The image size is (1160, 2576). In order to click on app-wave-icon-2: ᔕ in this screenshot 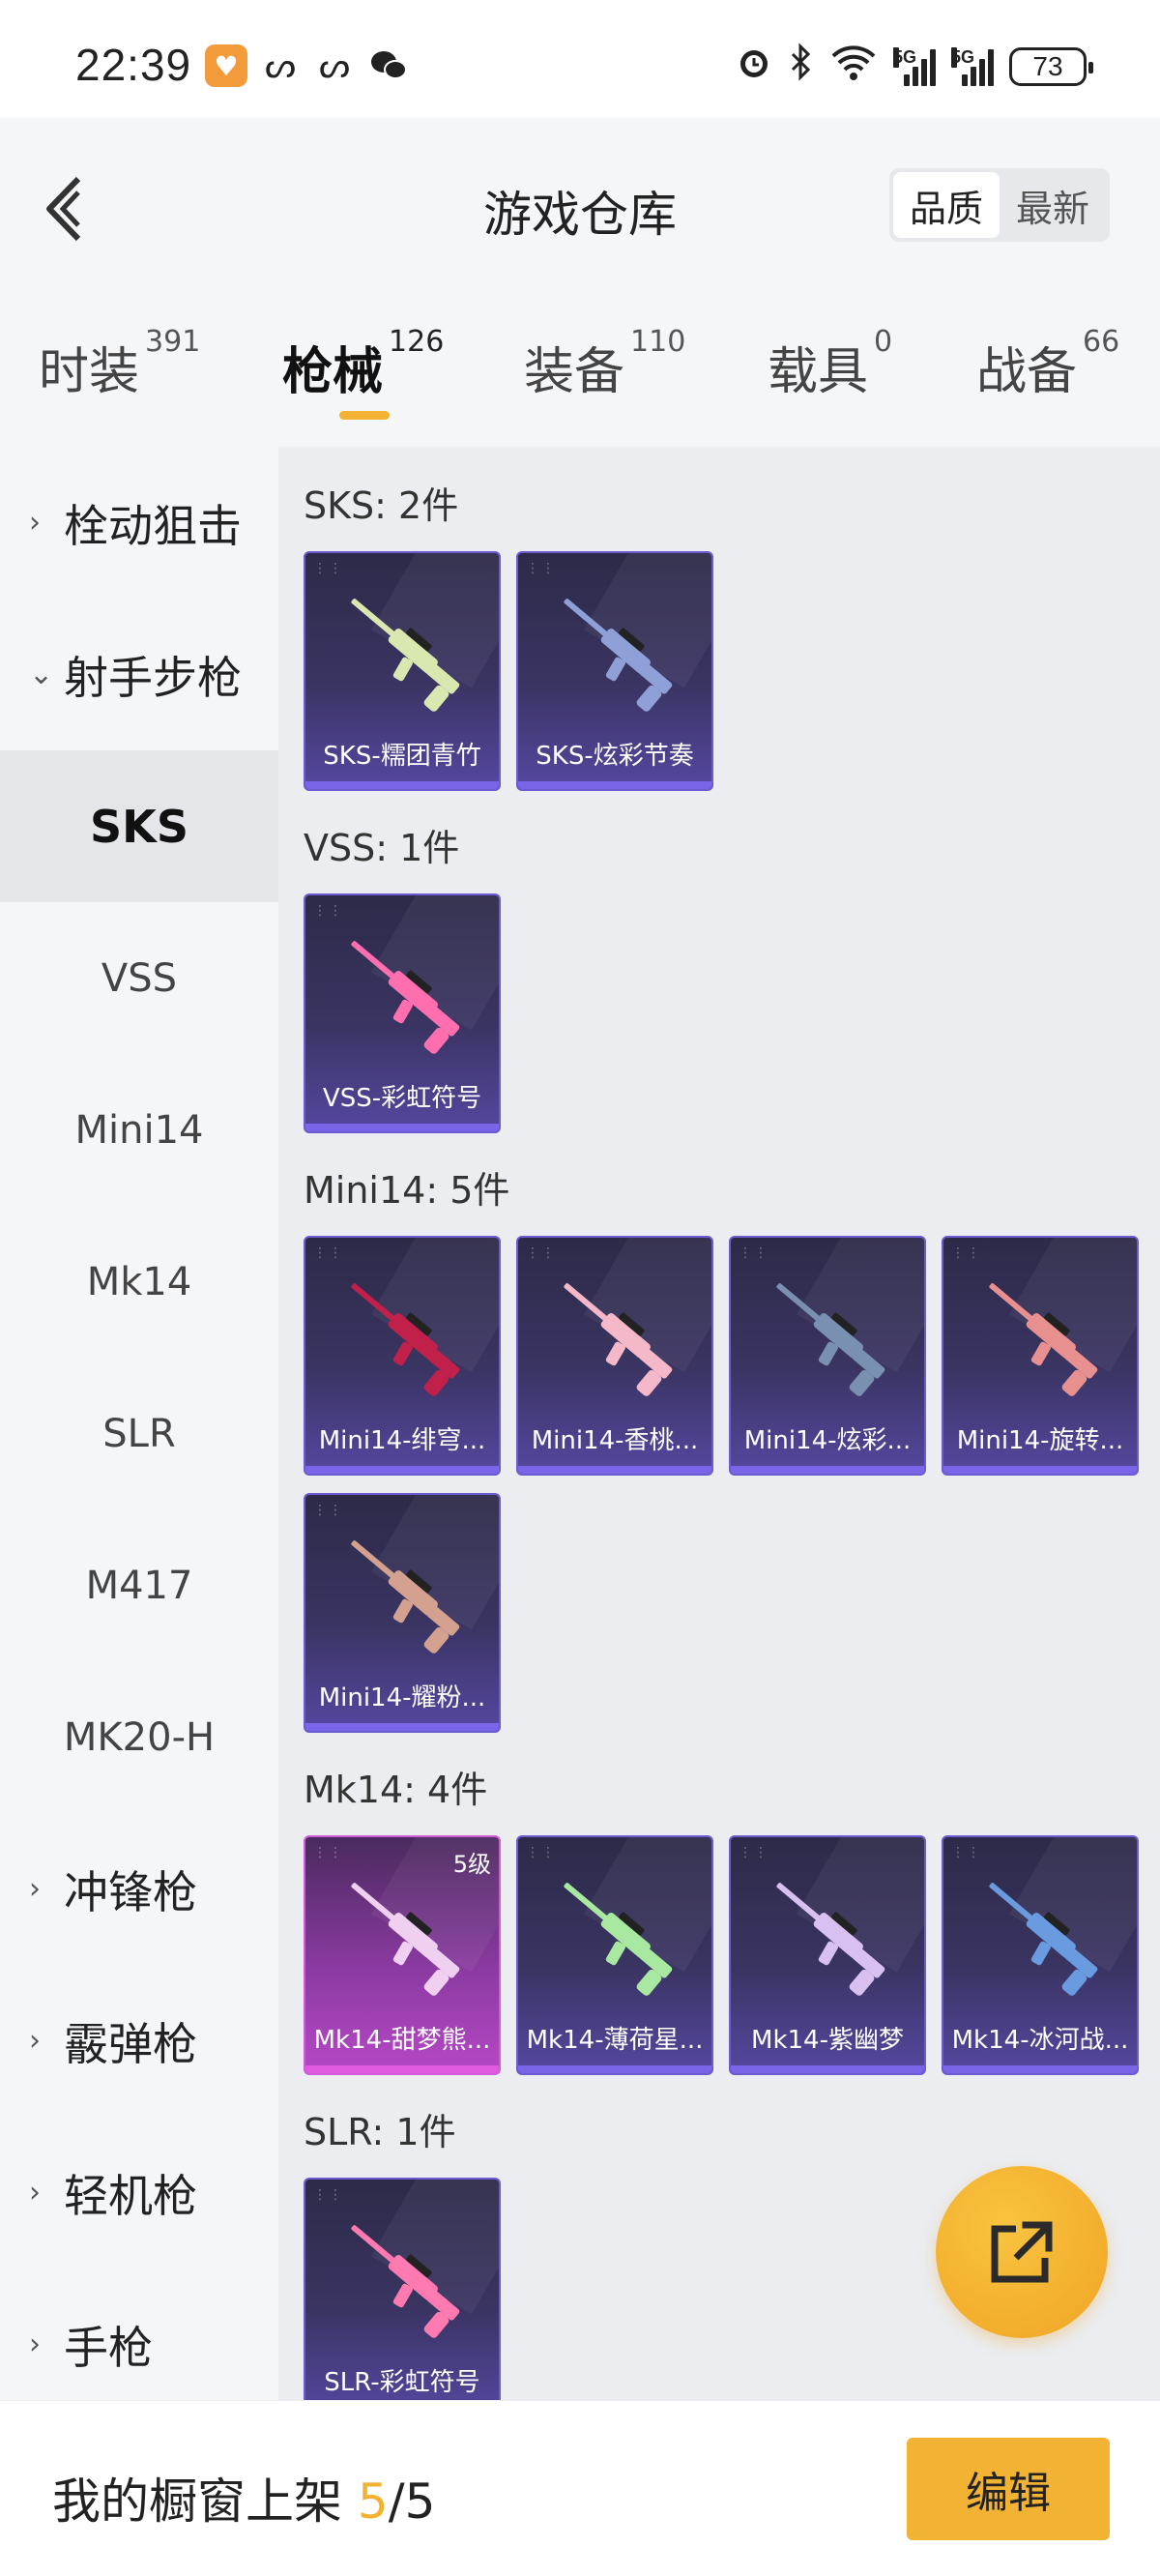, I will do `click(334, 65)`.